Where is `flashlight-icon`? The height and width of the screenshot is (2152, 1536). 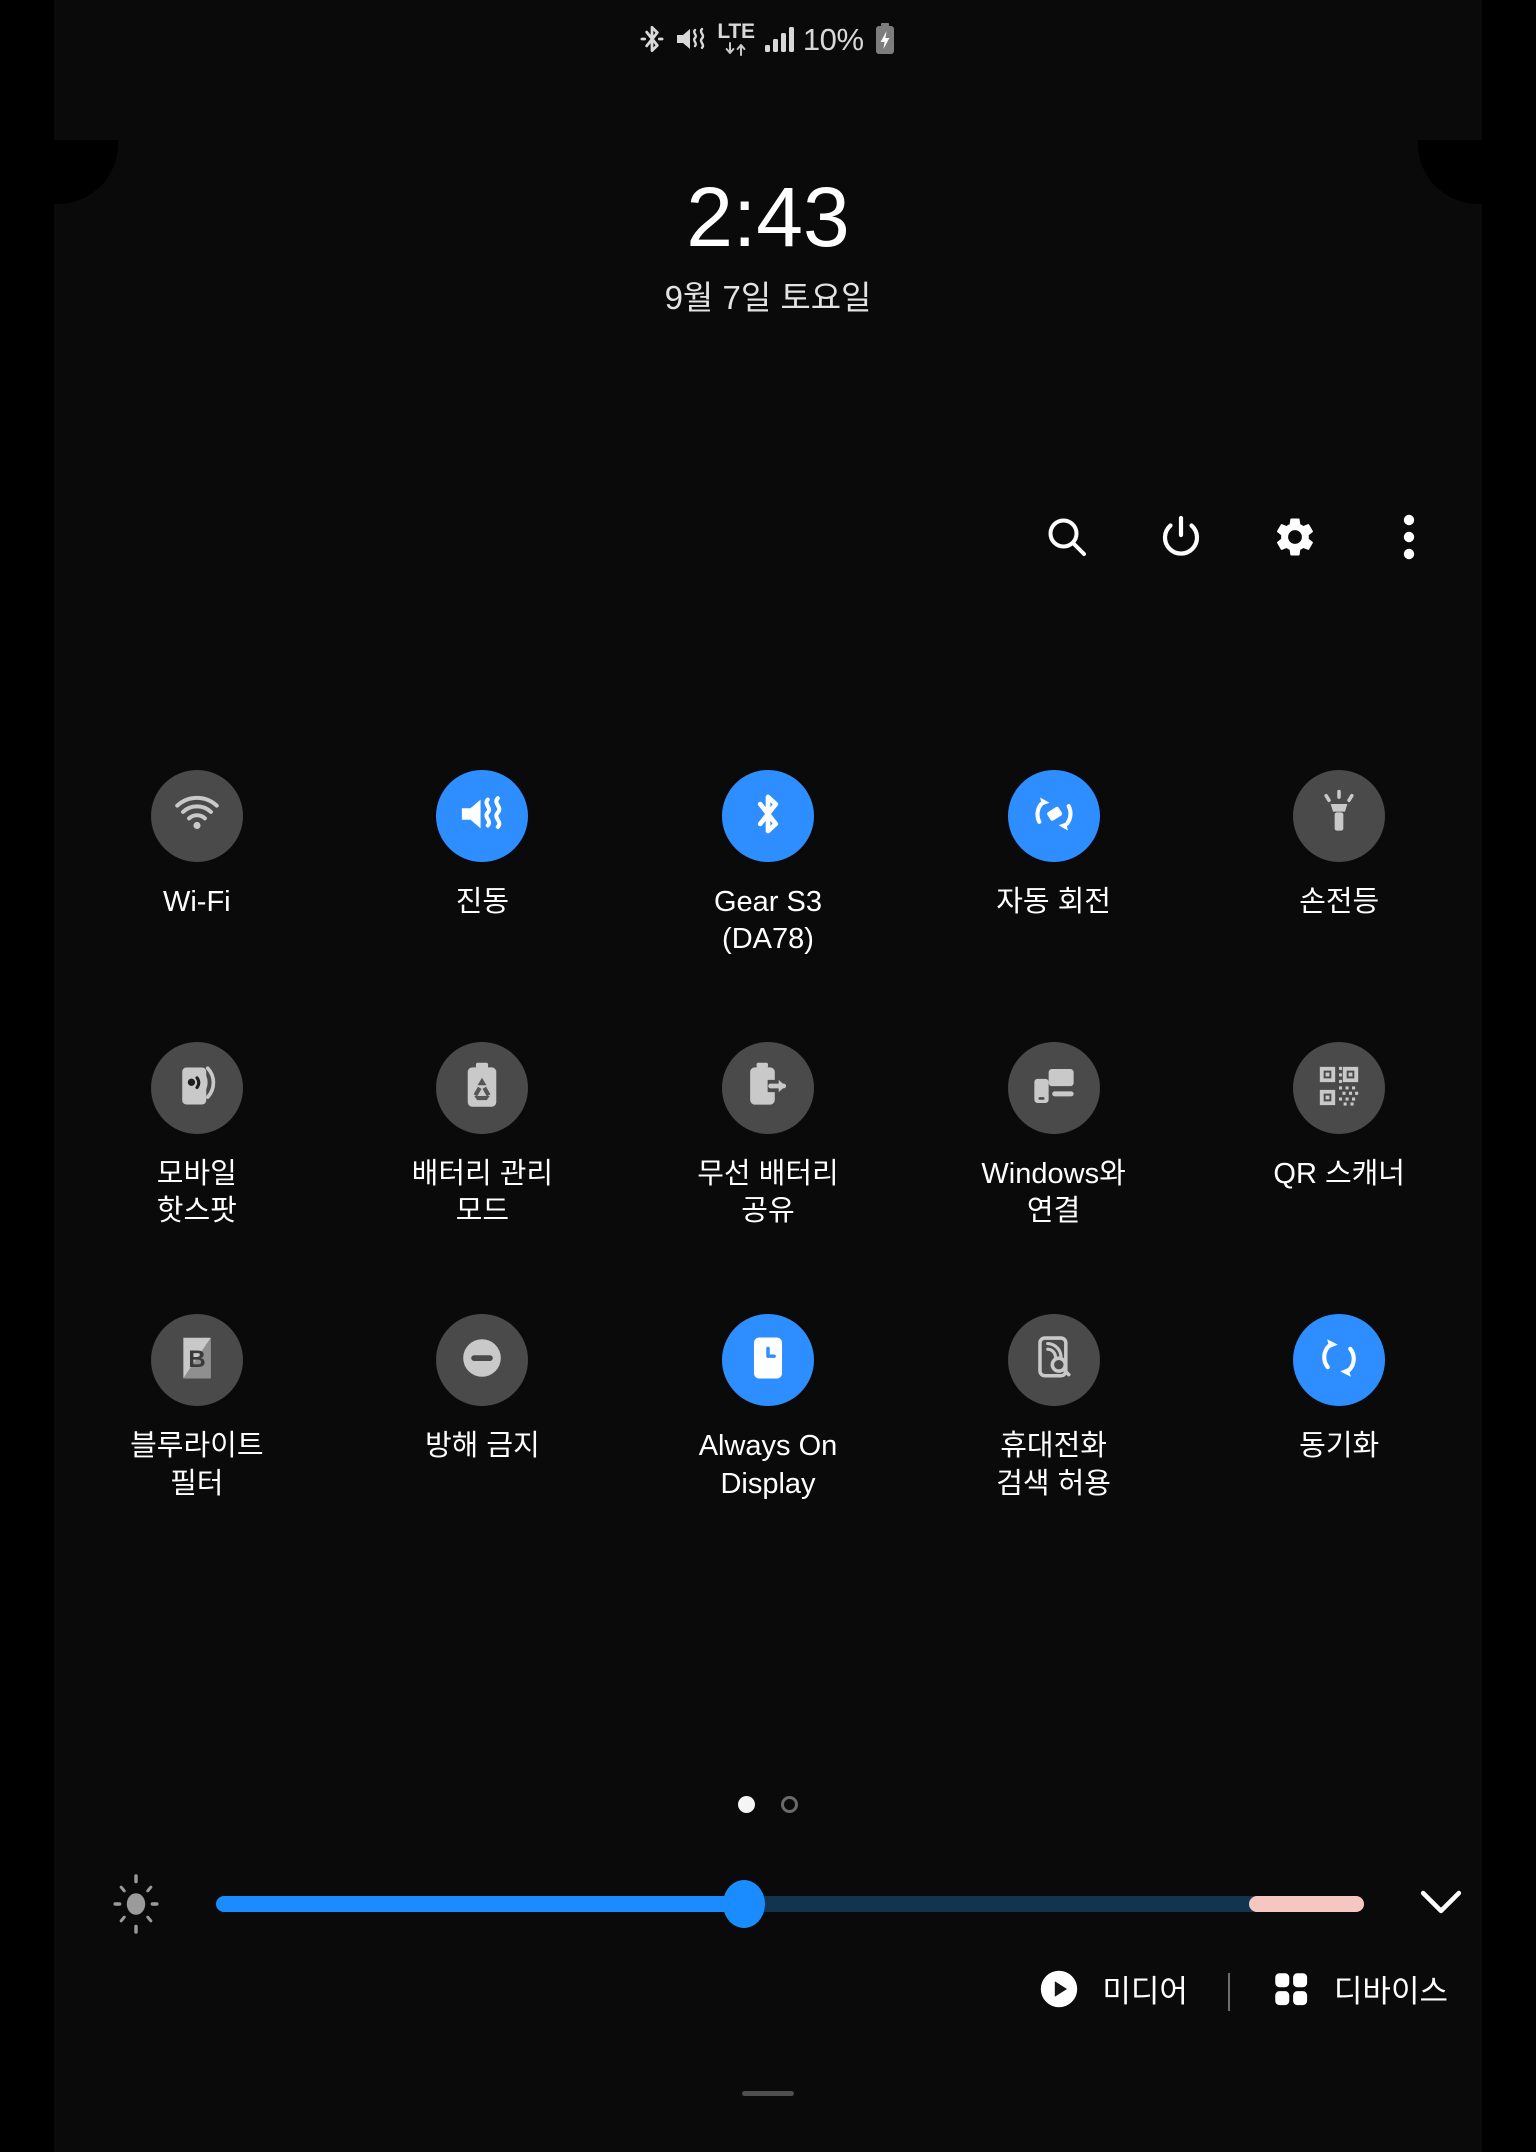
flashlight-icon is located at coordinates (1339, 816).